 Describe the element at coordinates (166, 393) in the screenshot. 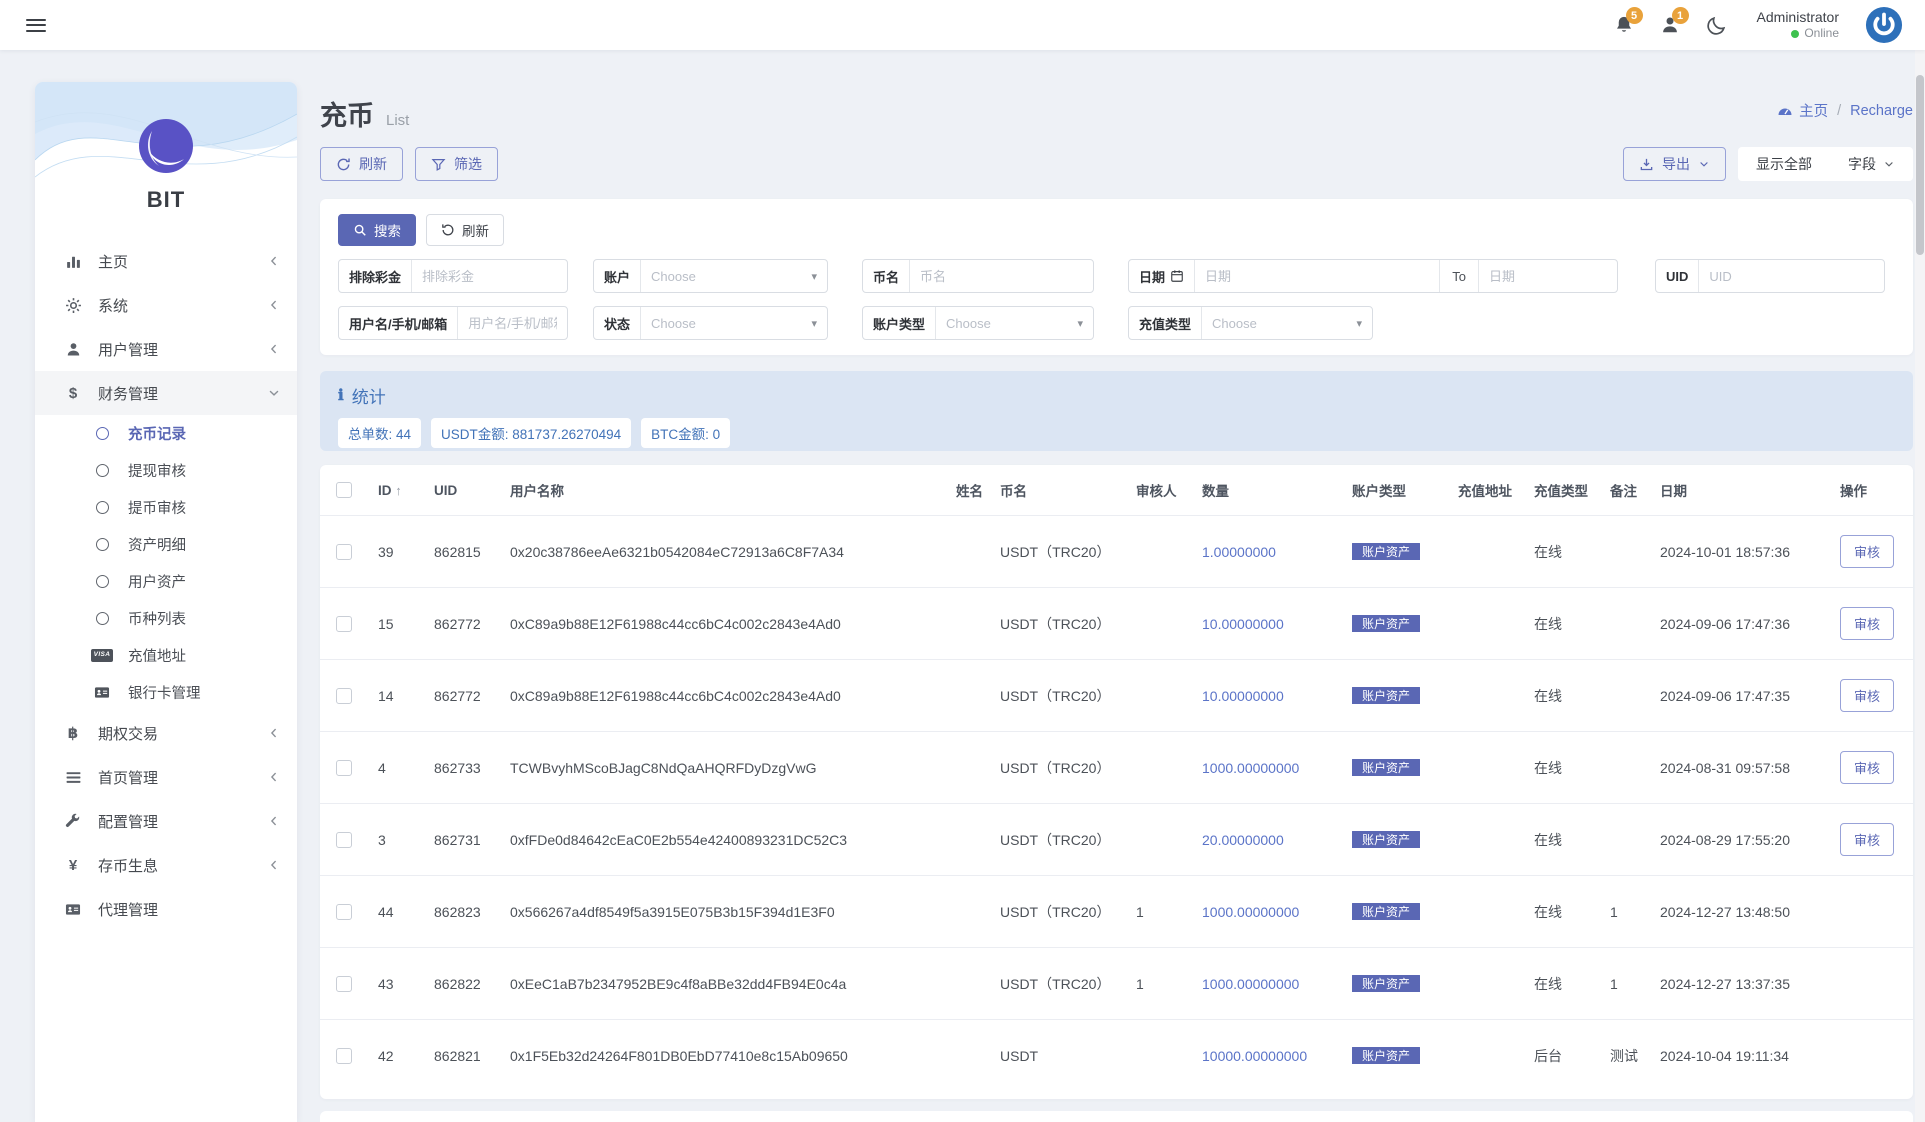

I see `sidebar-item: $ 财务管理` at that location.